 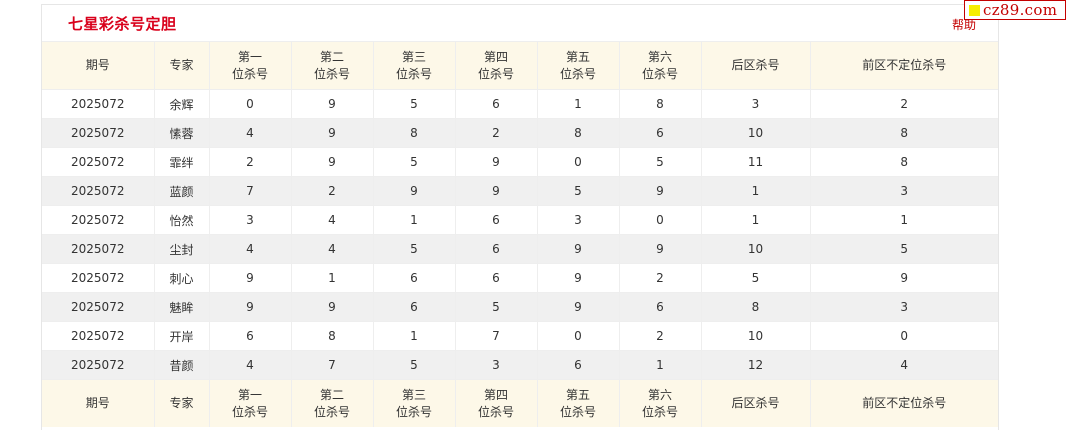 I want to click on expert-cell: 愫蓉, so click(x=182, y=133).